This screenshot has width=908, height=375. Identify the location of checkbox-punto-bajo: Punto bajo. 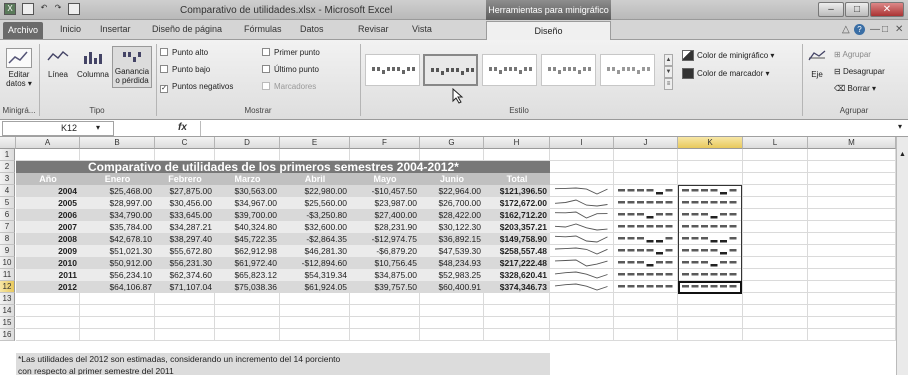
(185, 69).